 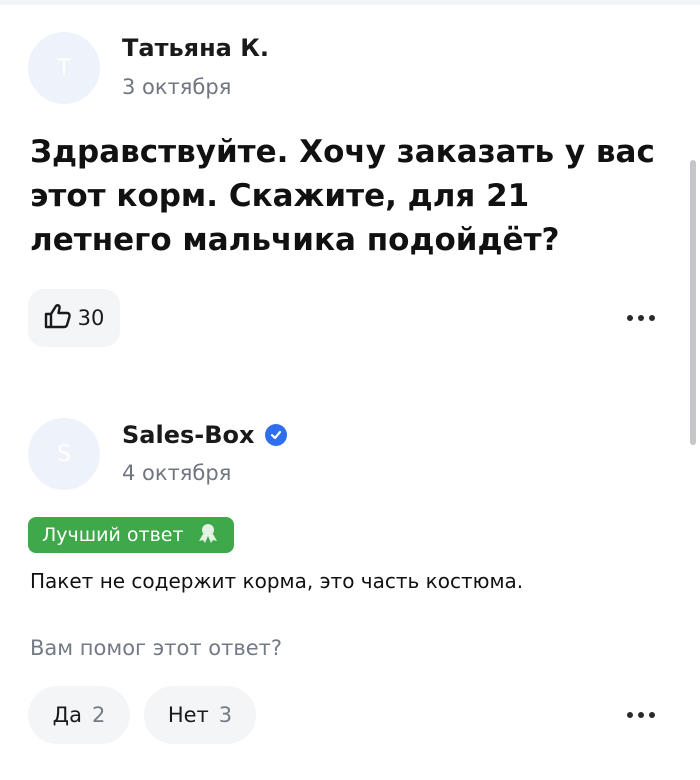 What do you see at coordinates (156, 648) in the screenshot?
I see `helpful-question: Вам помог этот ответ?` at bounding box center [156, 648].